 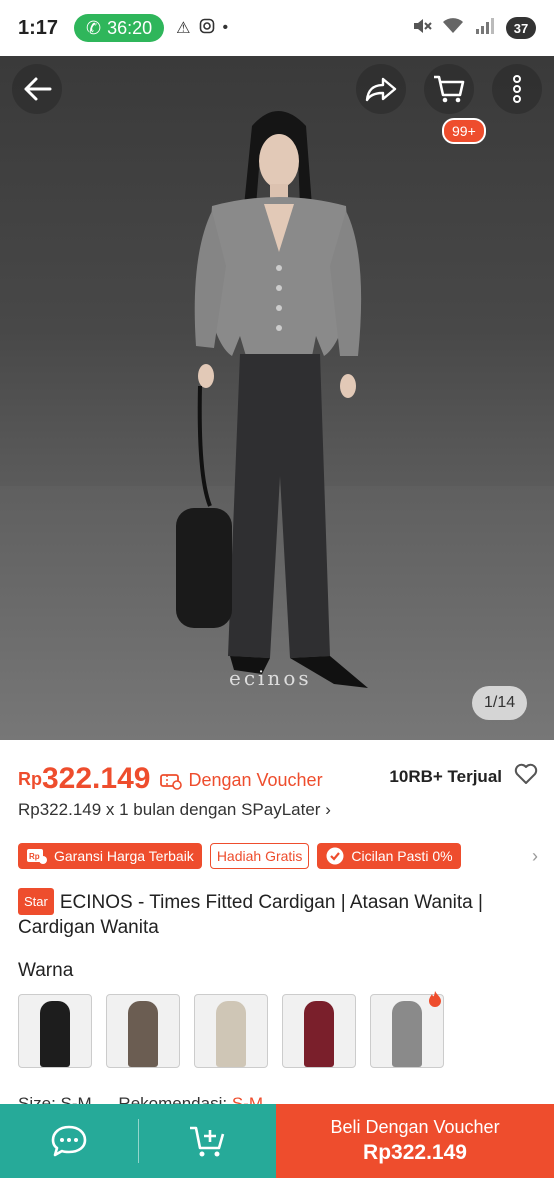 I want to click on chat-icon, so click(x=69, y=1141).